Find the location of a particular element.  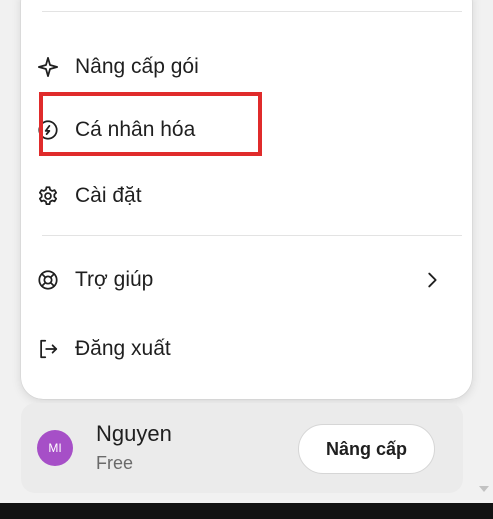

menu-item-help: Trợ giúp is located at coordinates (237, 280).